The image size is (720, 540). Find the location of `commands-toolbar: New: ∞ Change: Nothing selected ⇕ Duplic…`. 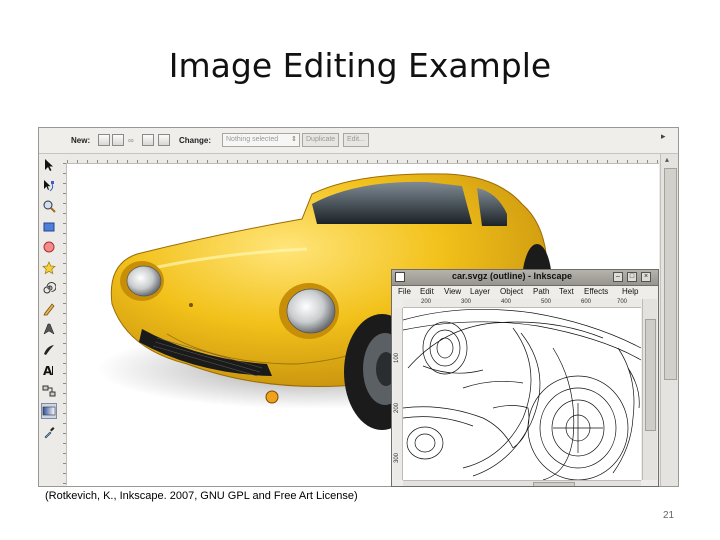

commands-toolbar: New: ∞ Change: Nothing selected ⇕ Duplic… is located at coordinates (358, 141).